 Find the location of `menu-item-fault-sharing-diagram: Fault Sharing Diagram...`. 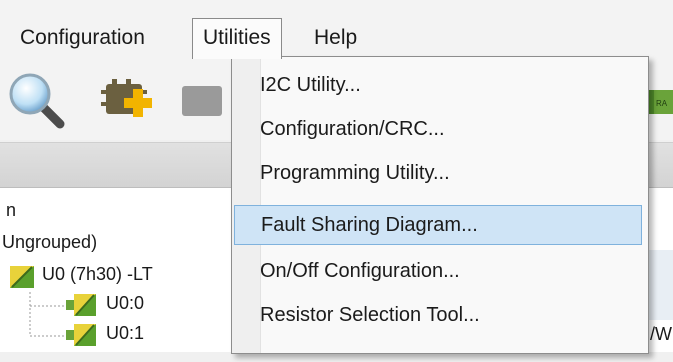

menu-item-fault-sharing-diagram: Fault Sharing Diagram... is located at coordinates (438, 225).